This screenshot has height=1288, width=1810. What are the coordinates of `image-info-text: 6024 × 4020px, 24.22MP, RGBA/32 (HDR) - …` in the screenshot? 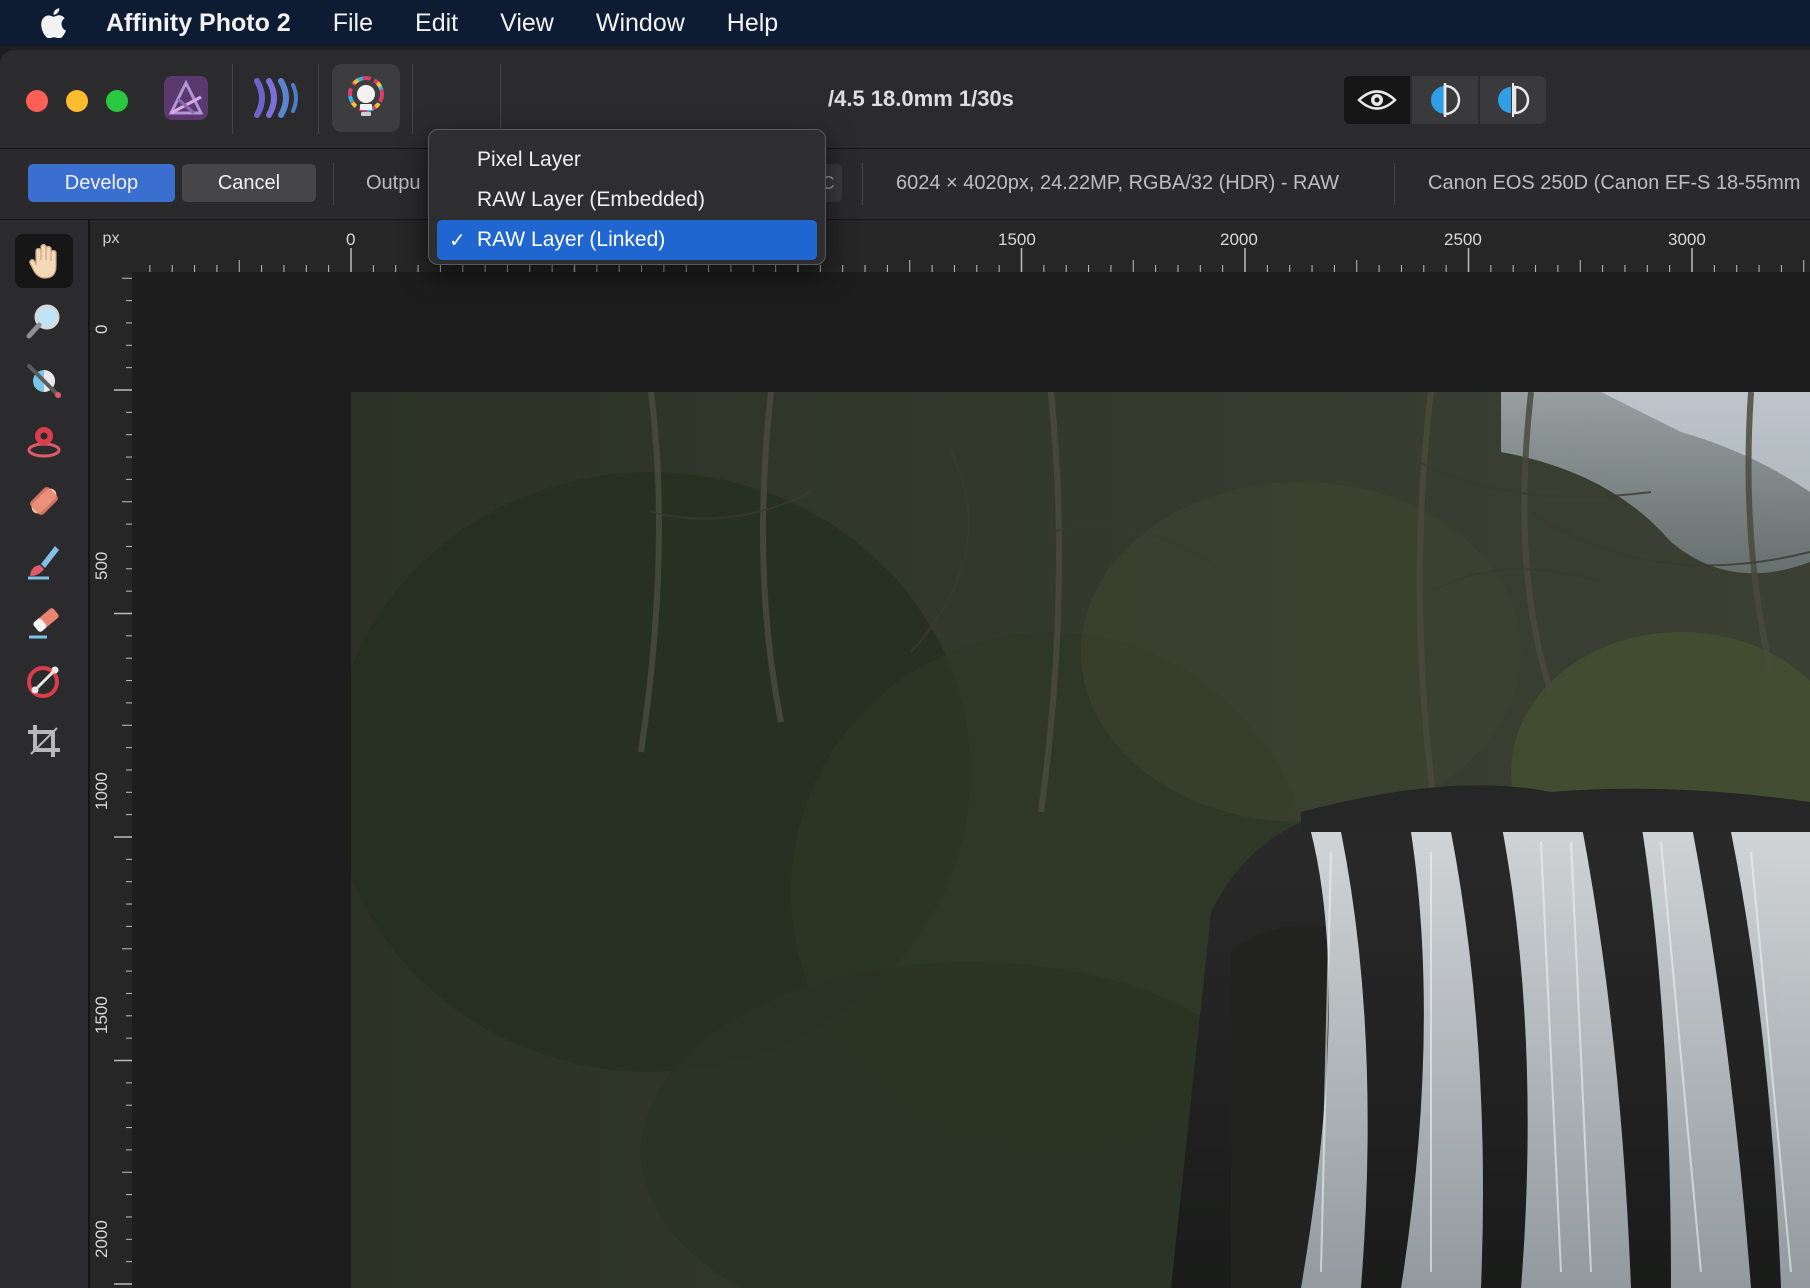 It's located at (1117, 183).